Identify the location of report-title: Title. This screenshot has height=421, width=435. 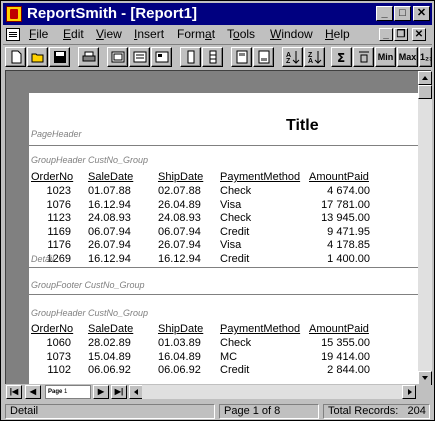
(302, 126).